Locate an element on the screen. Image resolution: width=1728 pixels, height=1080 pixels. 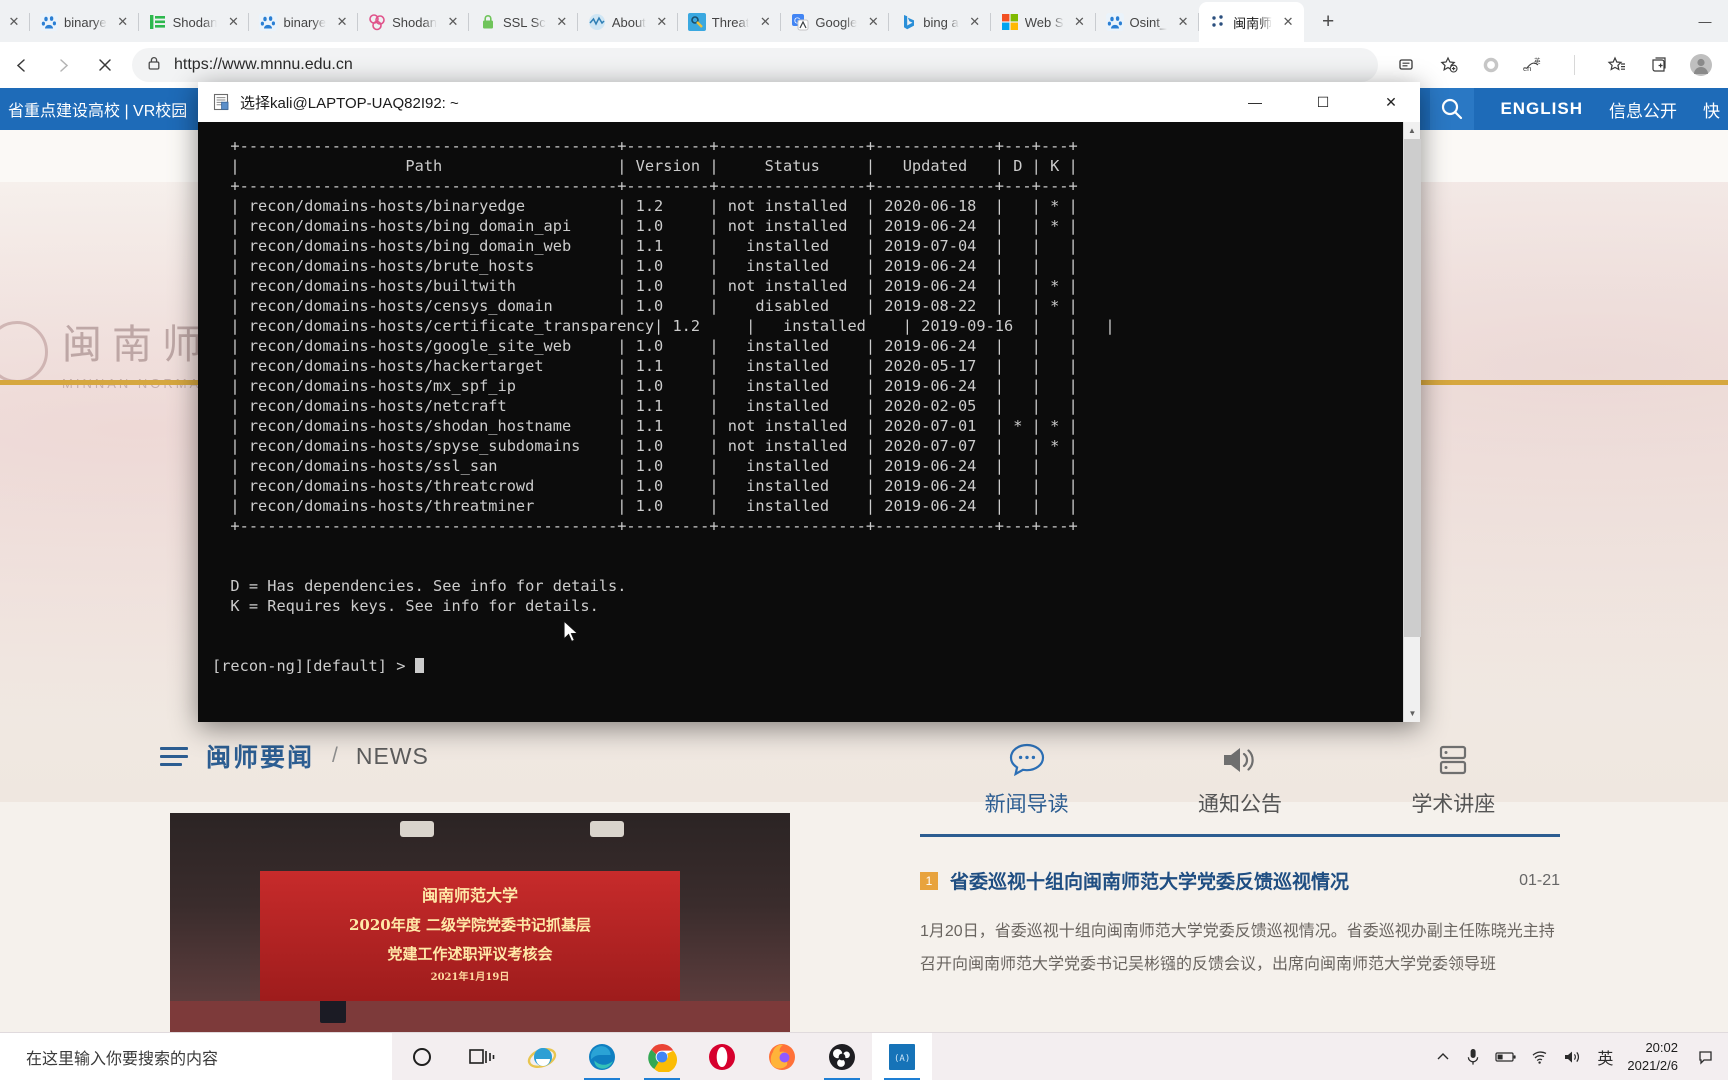
profile-icon is located at coordinates (1701, 65).